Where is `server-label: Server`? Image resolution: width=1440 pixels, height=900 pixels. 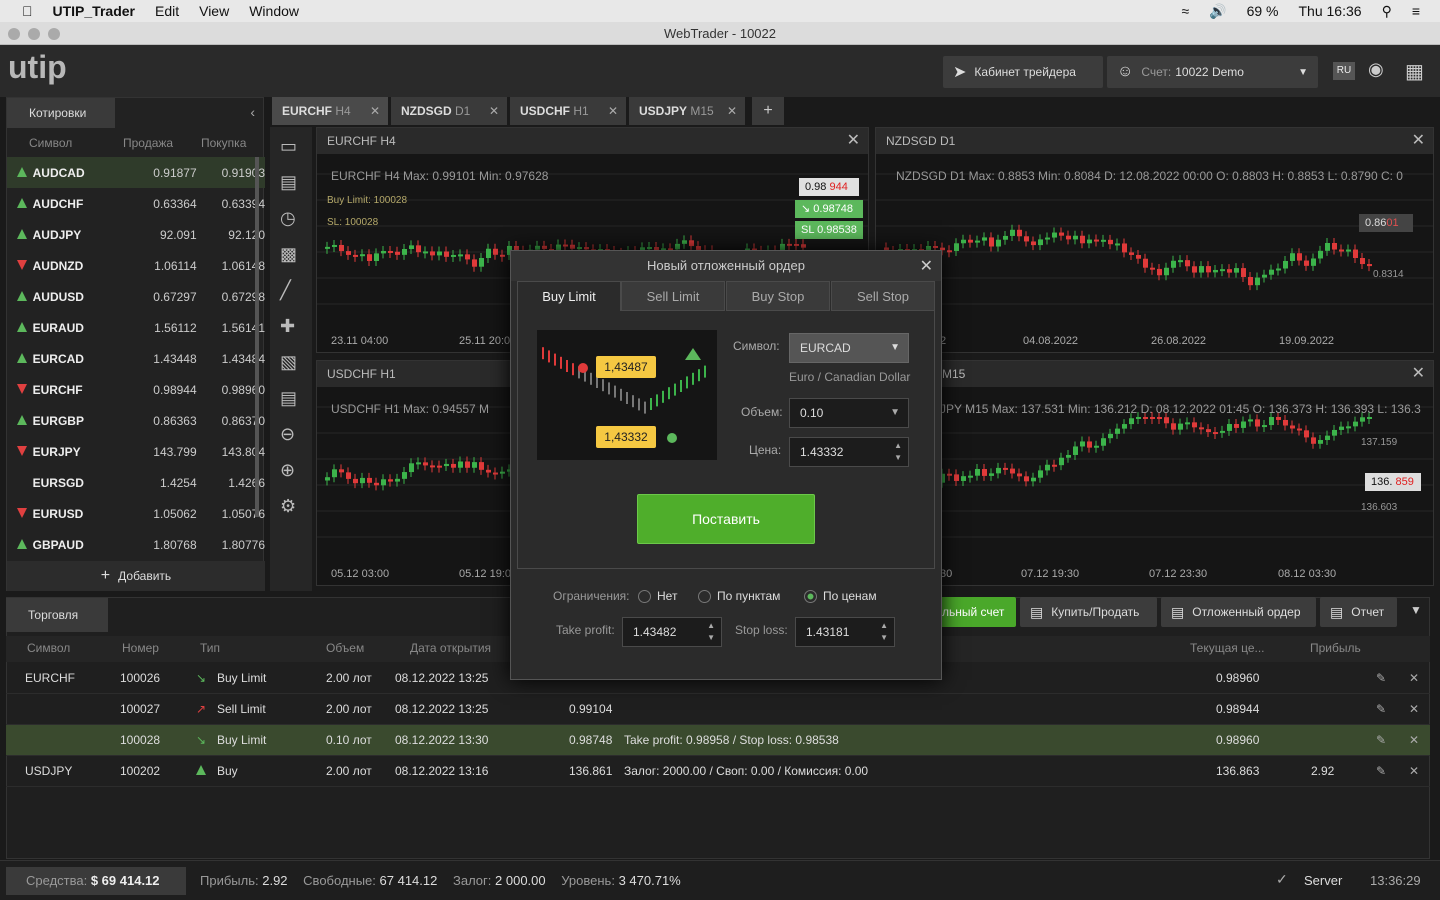 server-label: Server is located at coordinates (1323, 880).